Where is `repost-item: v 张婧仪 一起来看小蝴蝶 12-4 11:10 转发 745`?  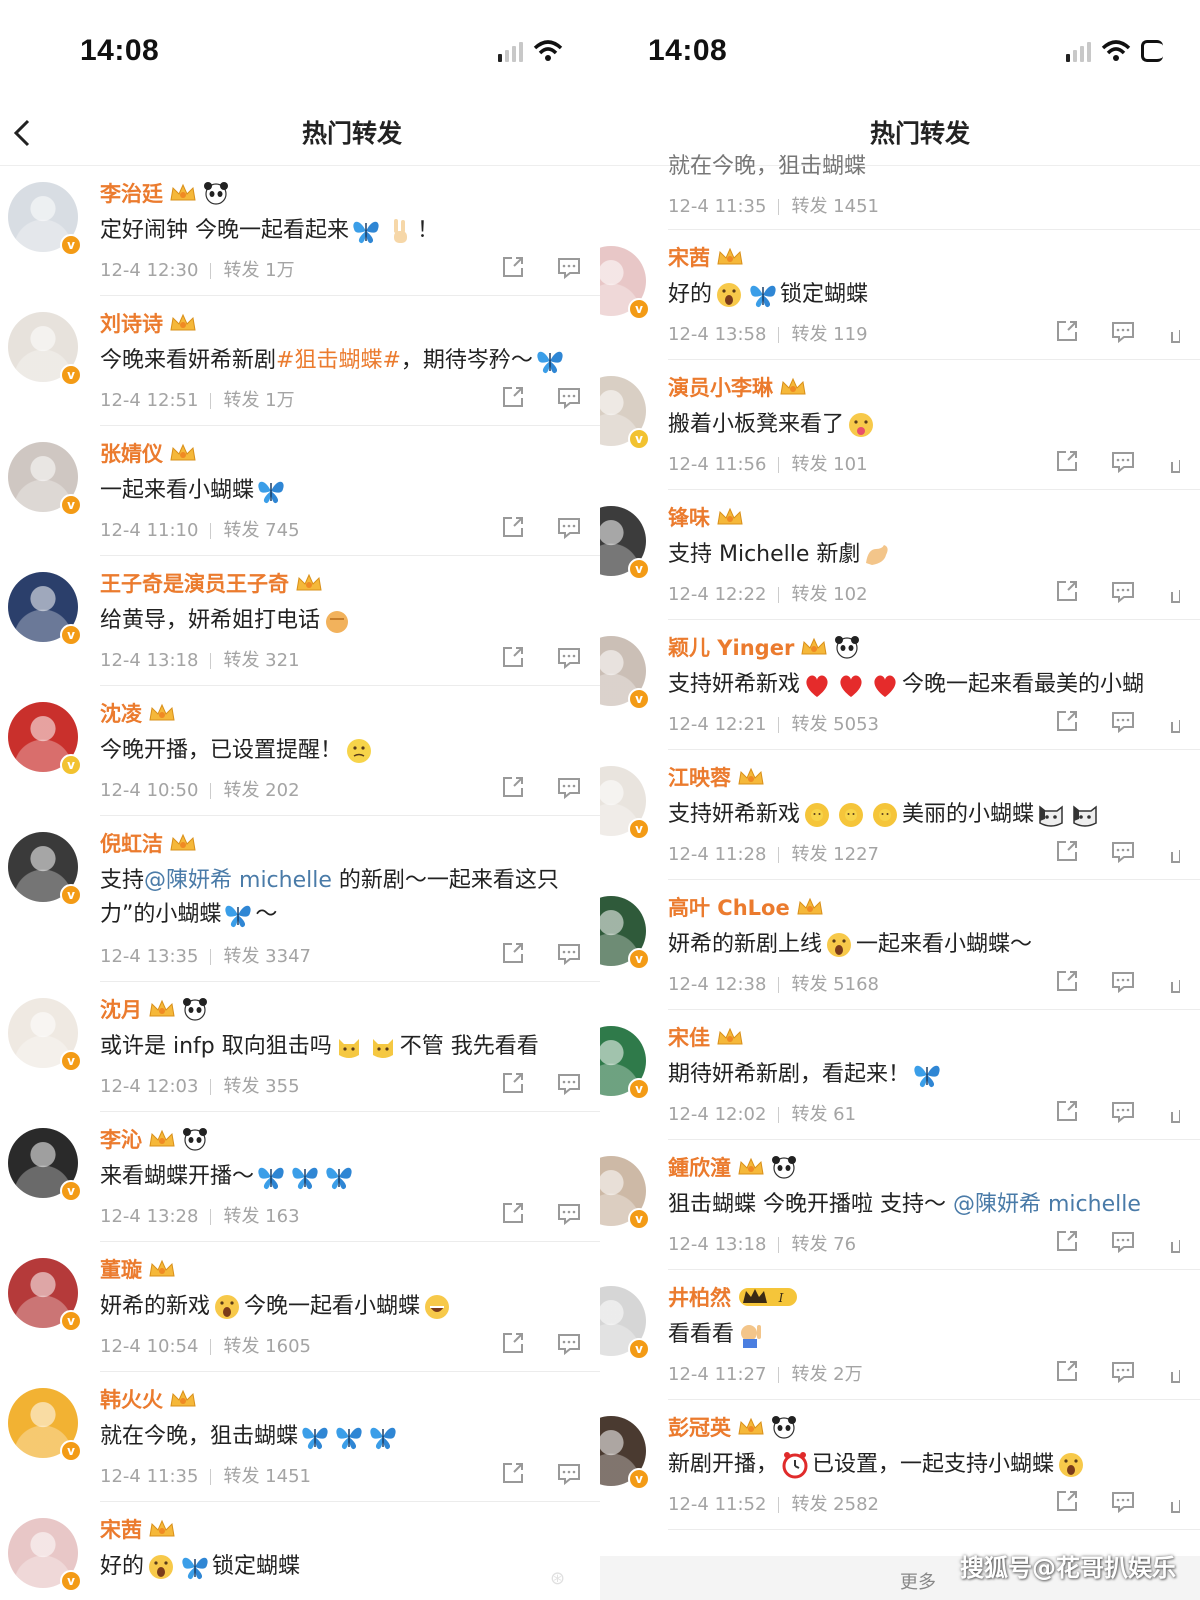
repost-item: v 张婧仪 一起来看小蝴蝶 12-4 11:10 转发 745 is located at coordinates (300, 491).